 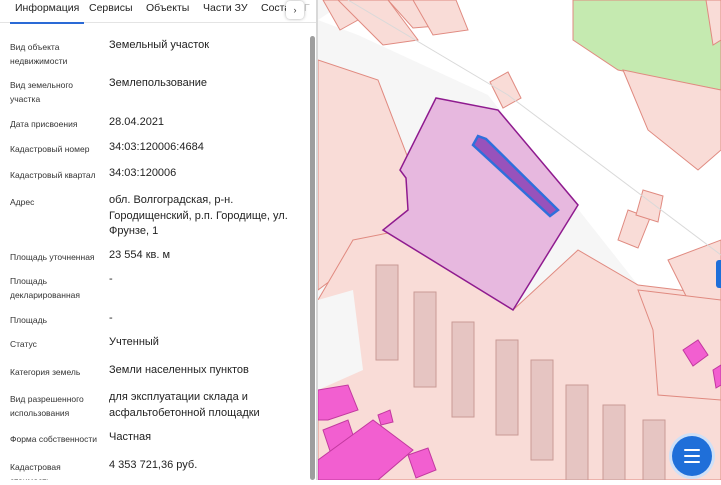 What do you see at coordinates (312, 258) in the screenshot?
I see `scrollbar-thumb` at bounding box center [312, 258].